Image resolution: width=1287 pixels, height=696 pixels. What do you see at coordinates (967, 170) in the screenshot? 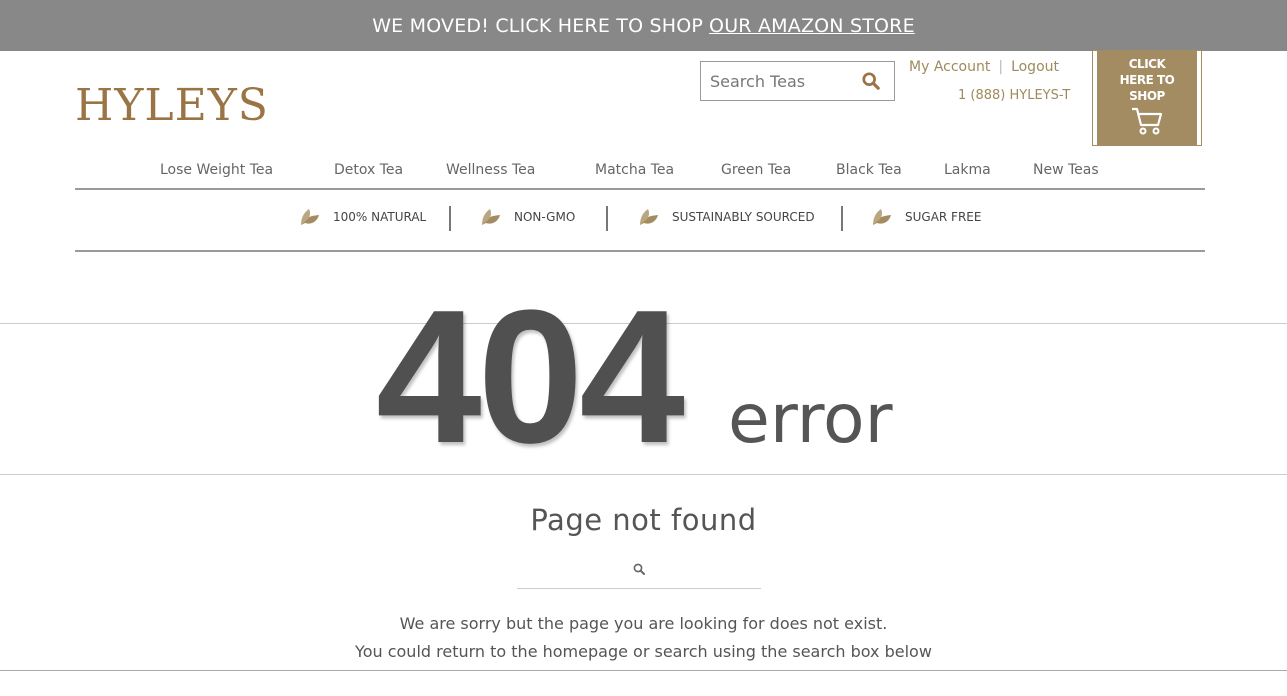
I see `nav-item-lakma: Lakma` at bounding box center [967, 170].